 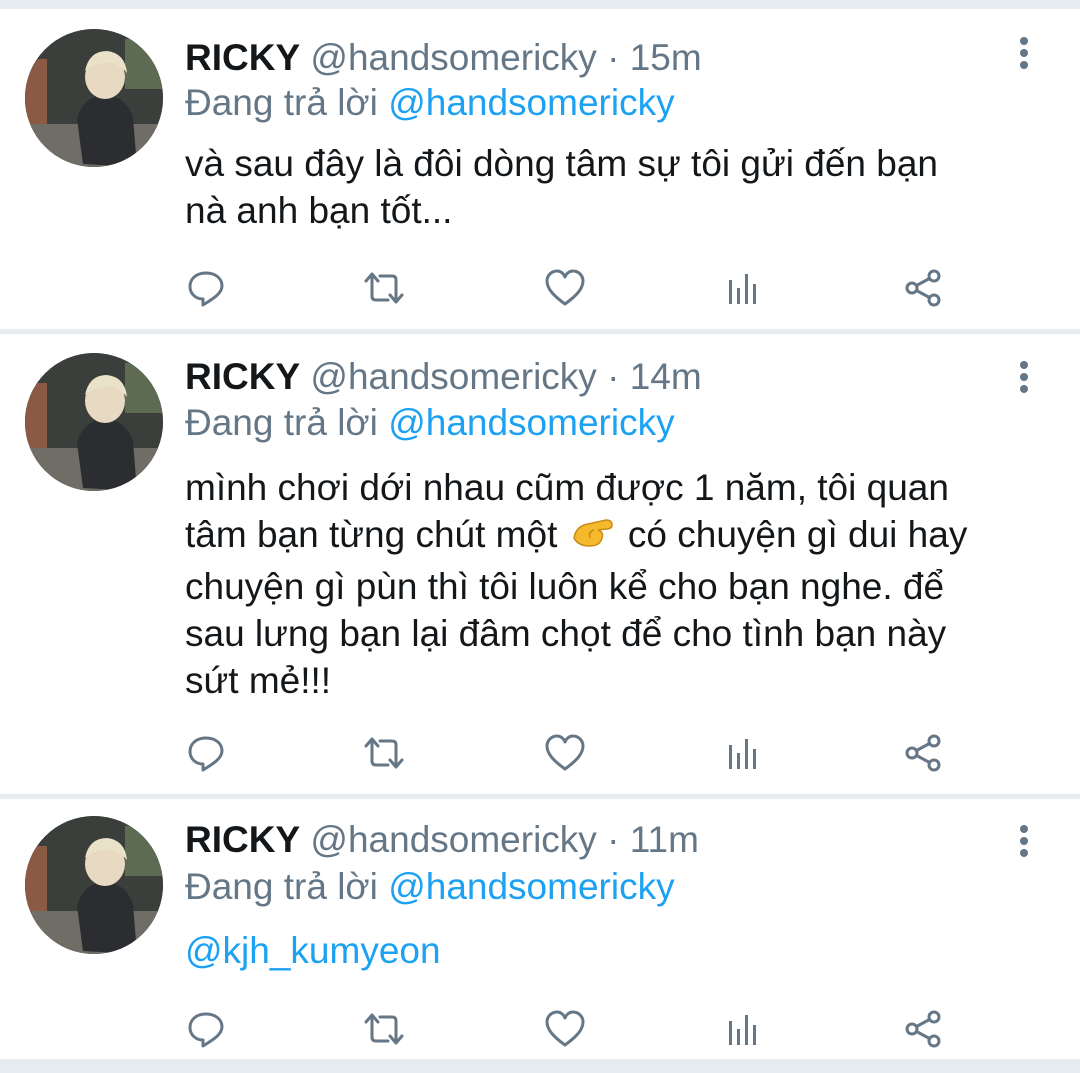 I want to click on tweet-header: RICKY @handsomericky · 11m, so click(x=442, y=840).